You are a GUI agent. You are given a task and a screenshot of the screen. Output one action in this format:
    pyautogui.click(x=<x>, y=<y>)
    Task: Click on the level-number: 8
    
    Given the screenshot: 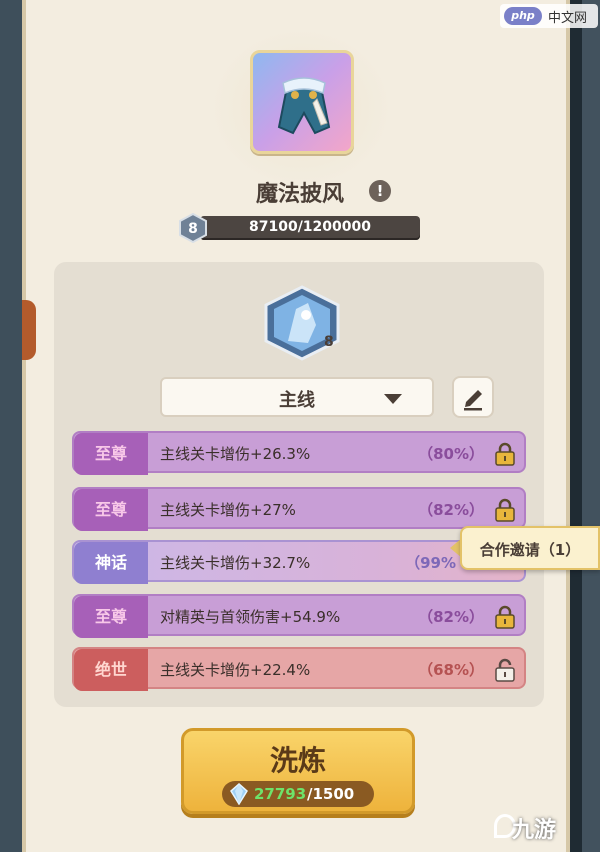 What is the action you would take?
    pyautogui.click(x=193, y=229)
    